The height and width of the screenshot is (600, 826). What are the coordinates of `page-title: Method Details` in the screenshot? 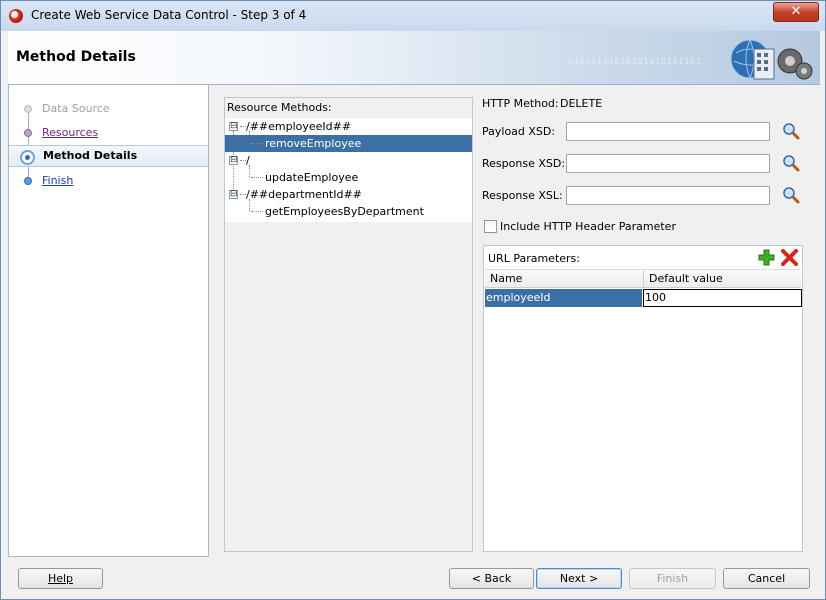 It's located at (76, 57).